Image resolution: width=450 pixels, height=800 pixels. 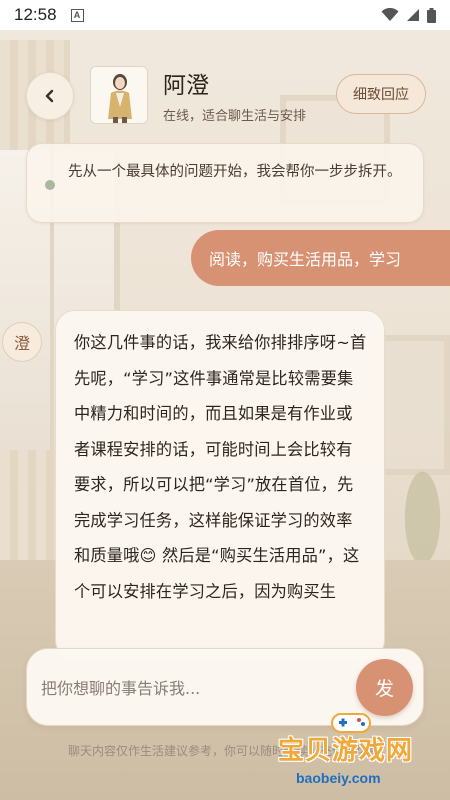 I want to click on contact-avatar, so click(x=119, y=95).